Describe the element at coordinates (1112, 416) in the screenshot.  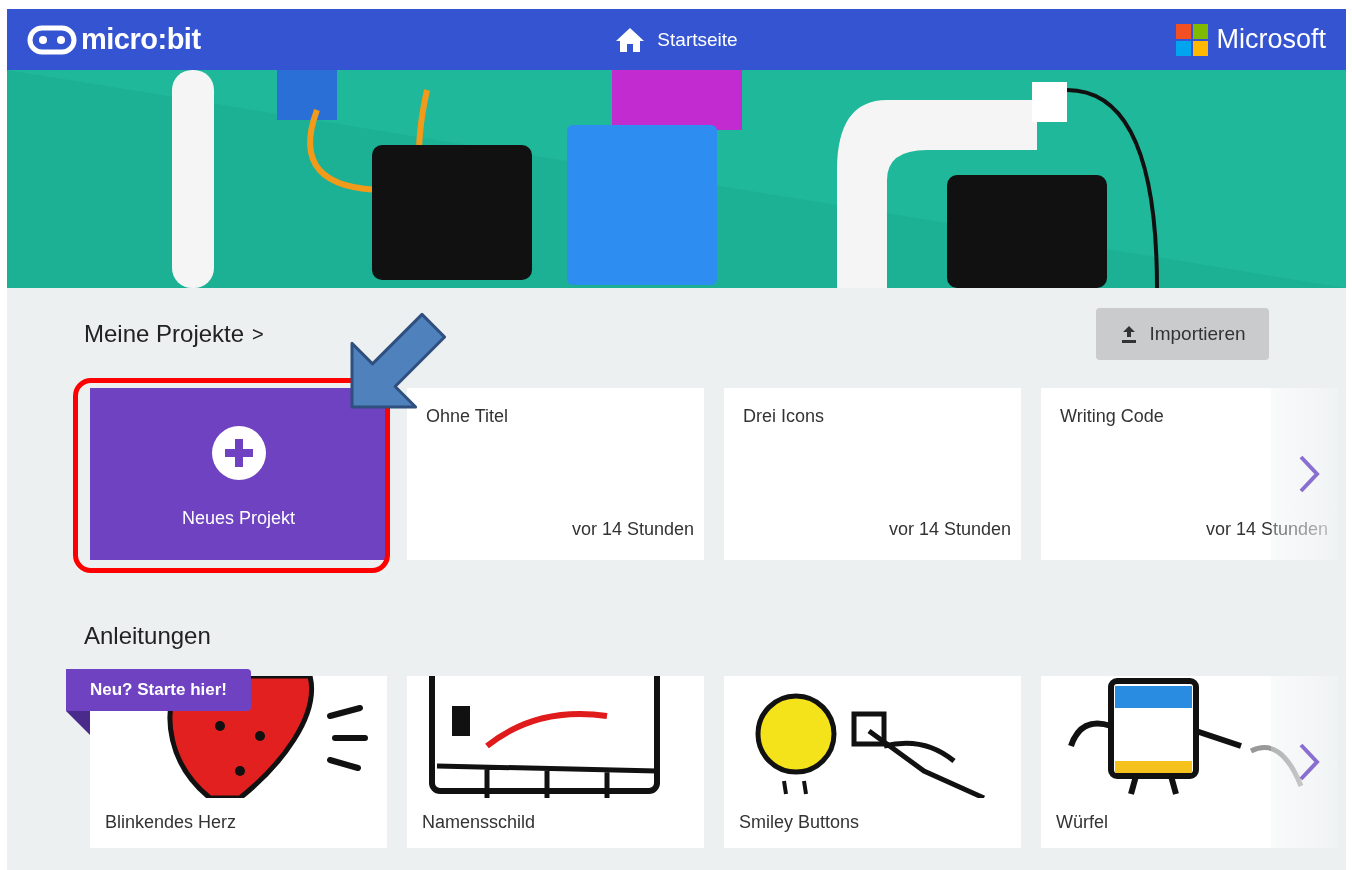
I see `project-name: Writing Code` at that location.